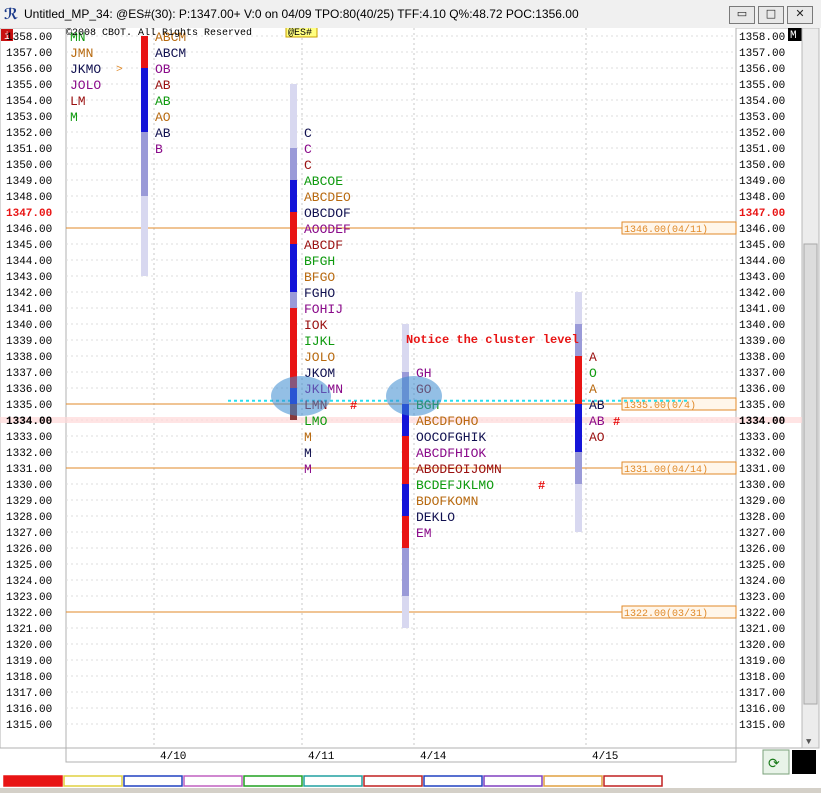  I want to click on corner-badge-text: M, so click(793, 36).